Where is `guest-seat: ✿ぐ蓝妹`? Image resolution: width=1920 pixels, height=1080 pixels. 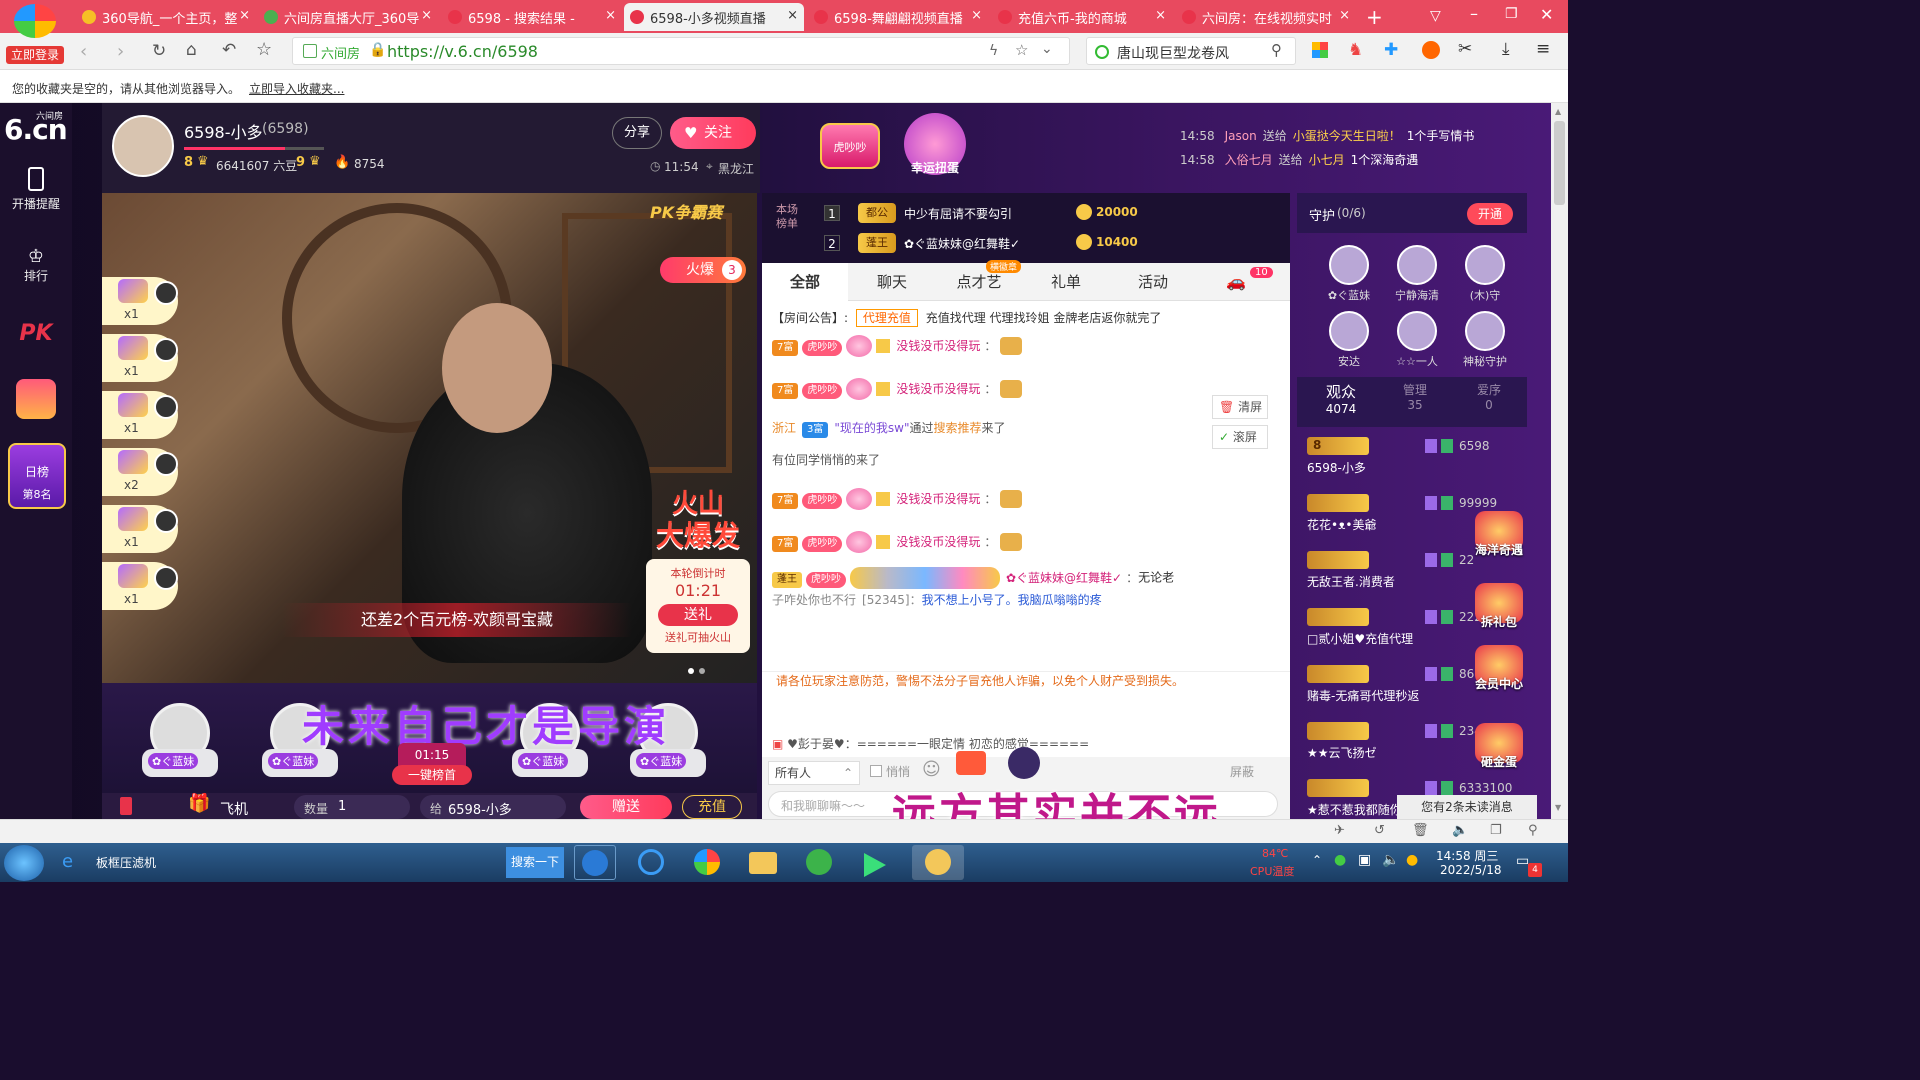
guest-seat: ✿ぐ蓝妹 is located at coordinates (182, 738).